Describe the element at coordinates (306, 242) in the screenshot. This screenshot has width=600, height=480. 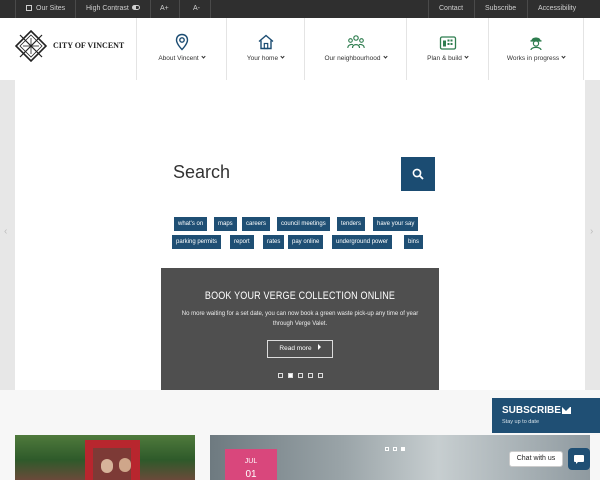
I see `quick-link-pay-online: pay online` at that location.